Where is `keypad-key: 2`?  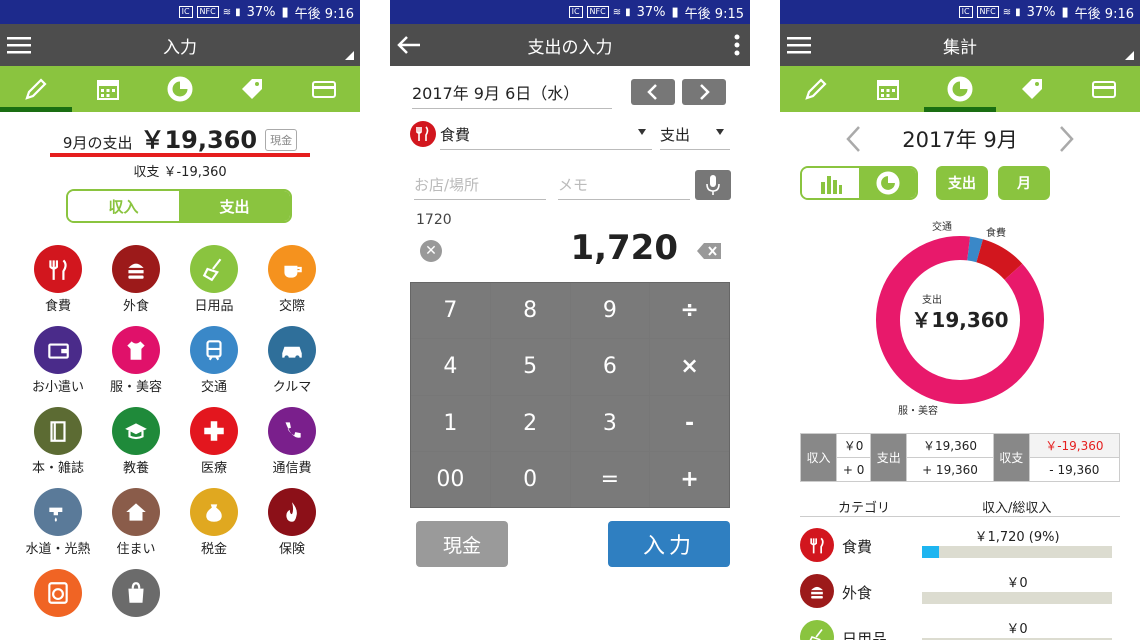
keypad-key: 2 is located at coordinates (530, 423).